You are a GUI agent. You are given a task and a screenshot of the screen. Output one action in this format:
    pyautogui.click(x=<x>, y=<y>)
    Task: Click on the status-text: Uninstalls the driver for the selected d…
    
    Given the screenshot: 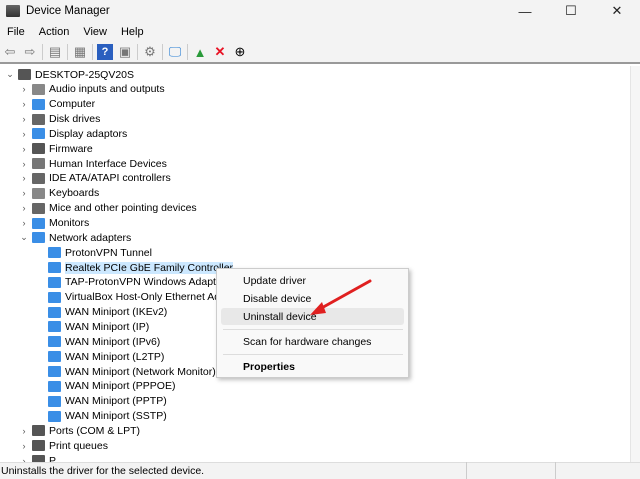 What is the action you would take?
    pyautogui.click(x=103, y=471)
    